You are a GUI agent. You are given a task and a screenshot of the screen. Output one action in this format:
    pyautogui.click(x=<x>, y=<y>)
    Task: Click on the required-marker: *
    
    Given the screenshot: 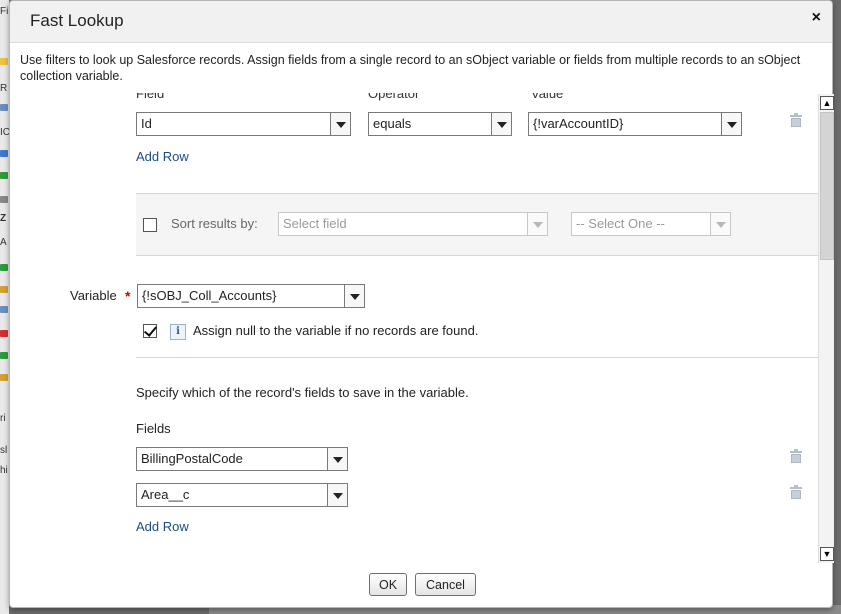 What is the action you would take?
    pyautogui.click(x=128, y=296)
    